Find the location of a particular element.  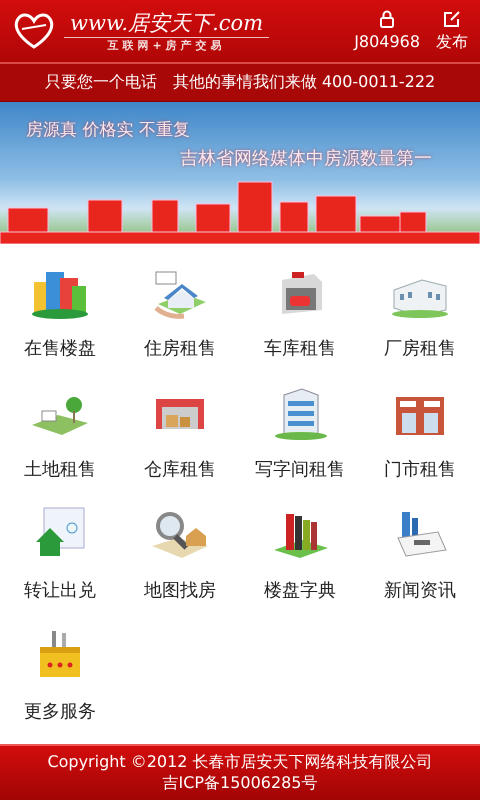

logo-tagline: 互联网+房产交易 is located at coordinates (166, 46).